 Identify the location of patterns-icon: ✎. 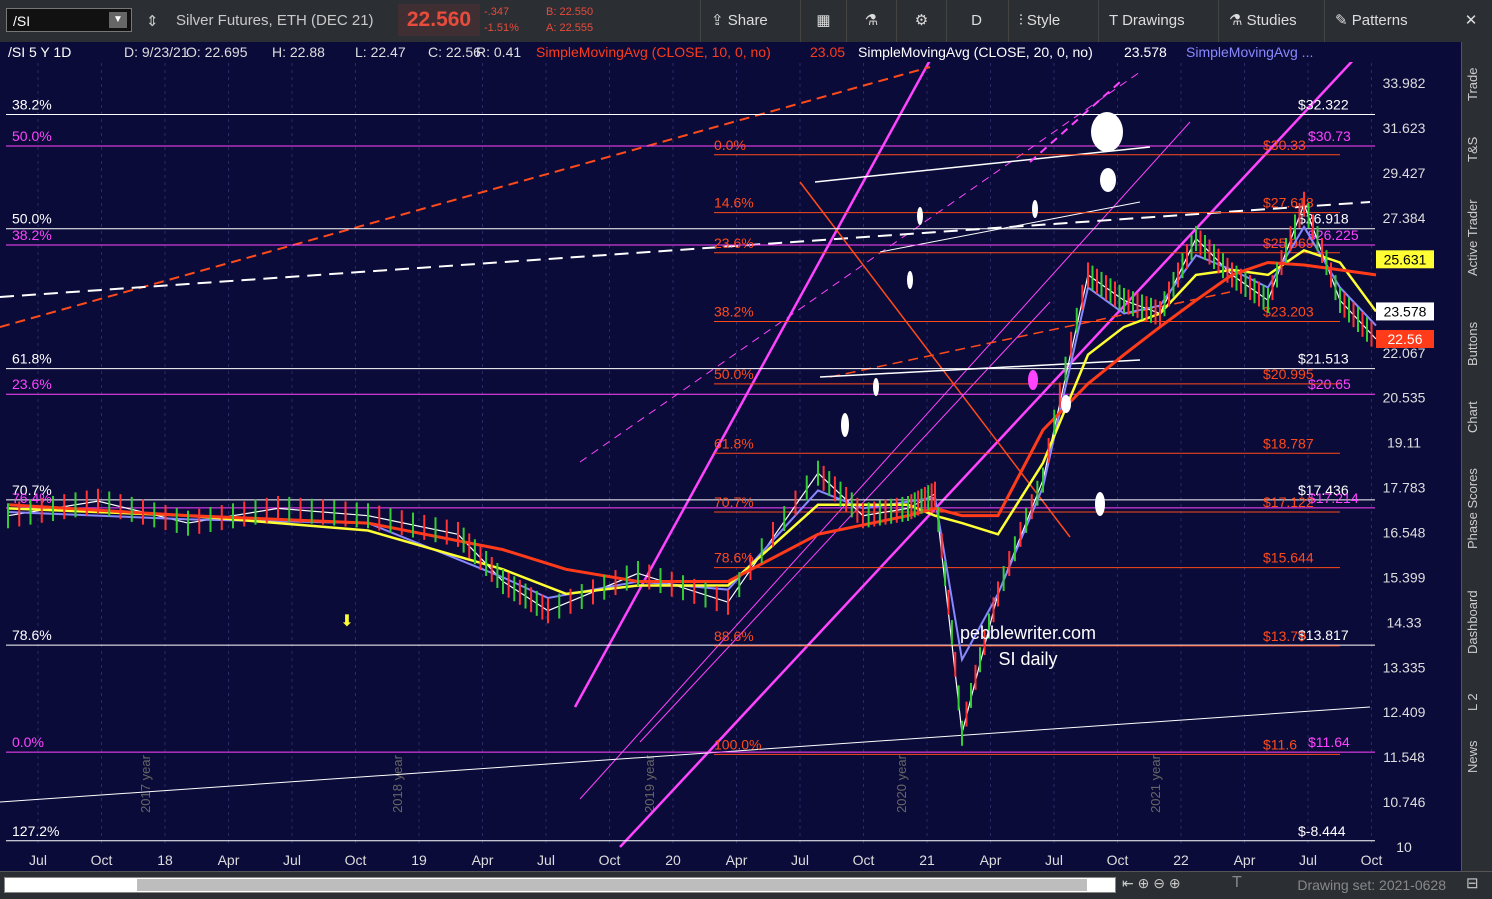
(1343, 20).